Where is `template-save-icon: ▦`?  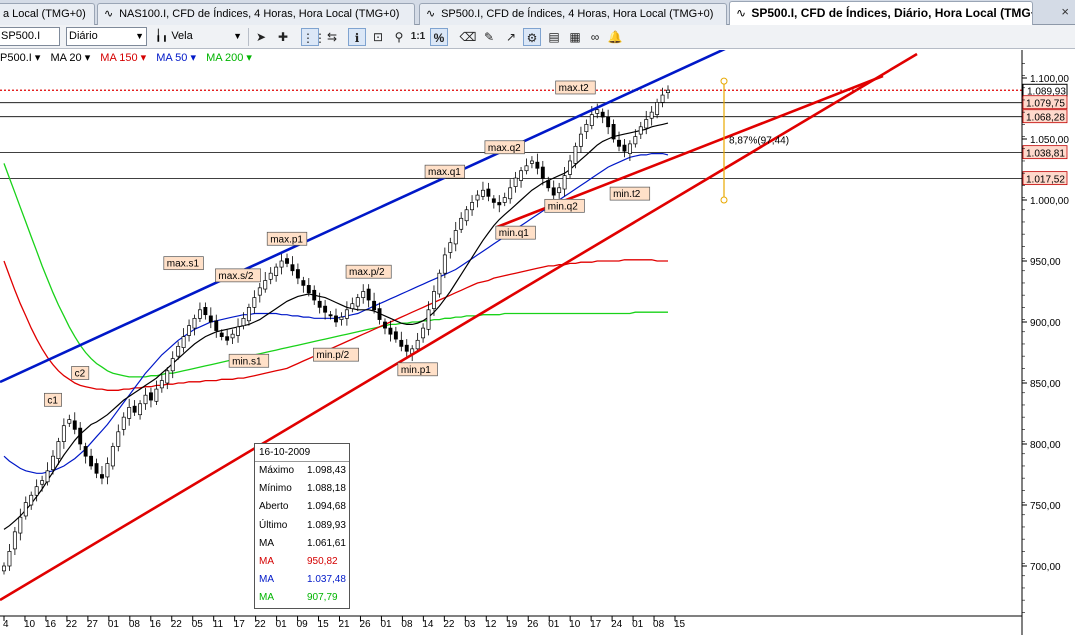
template-save-icon: ▦ is located at coordinates (575, 37).